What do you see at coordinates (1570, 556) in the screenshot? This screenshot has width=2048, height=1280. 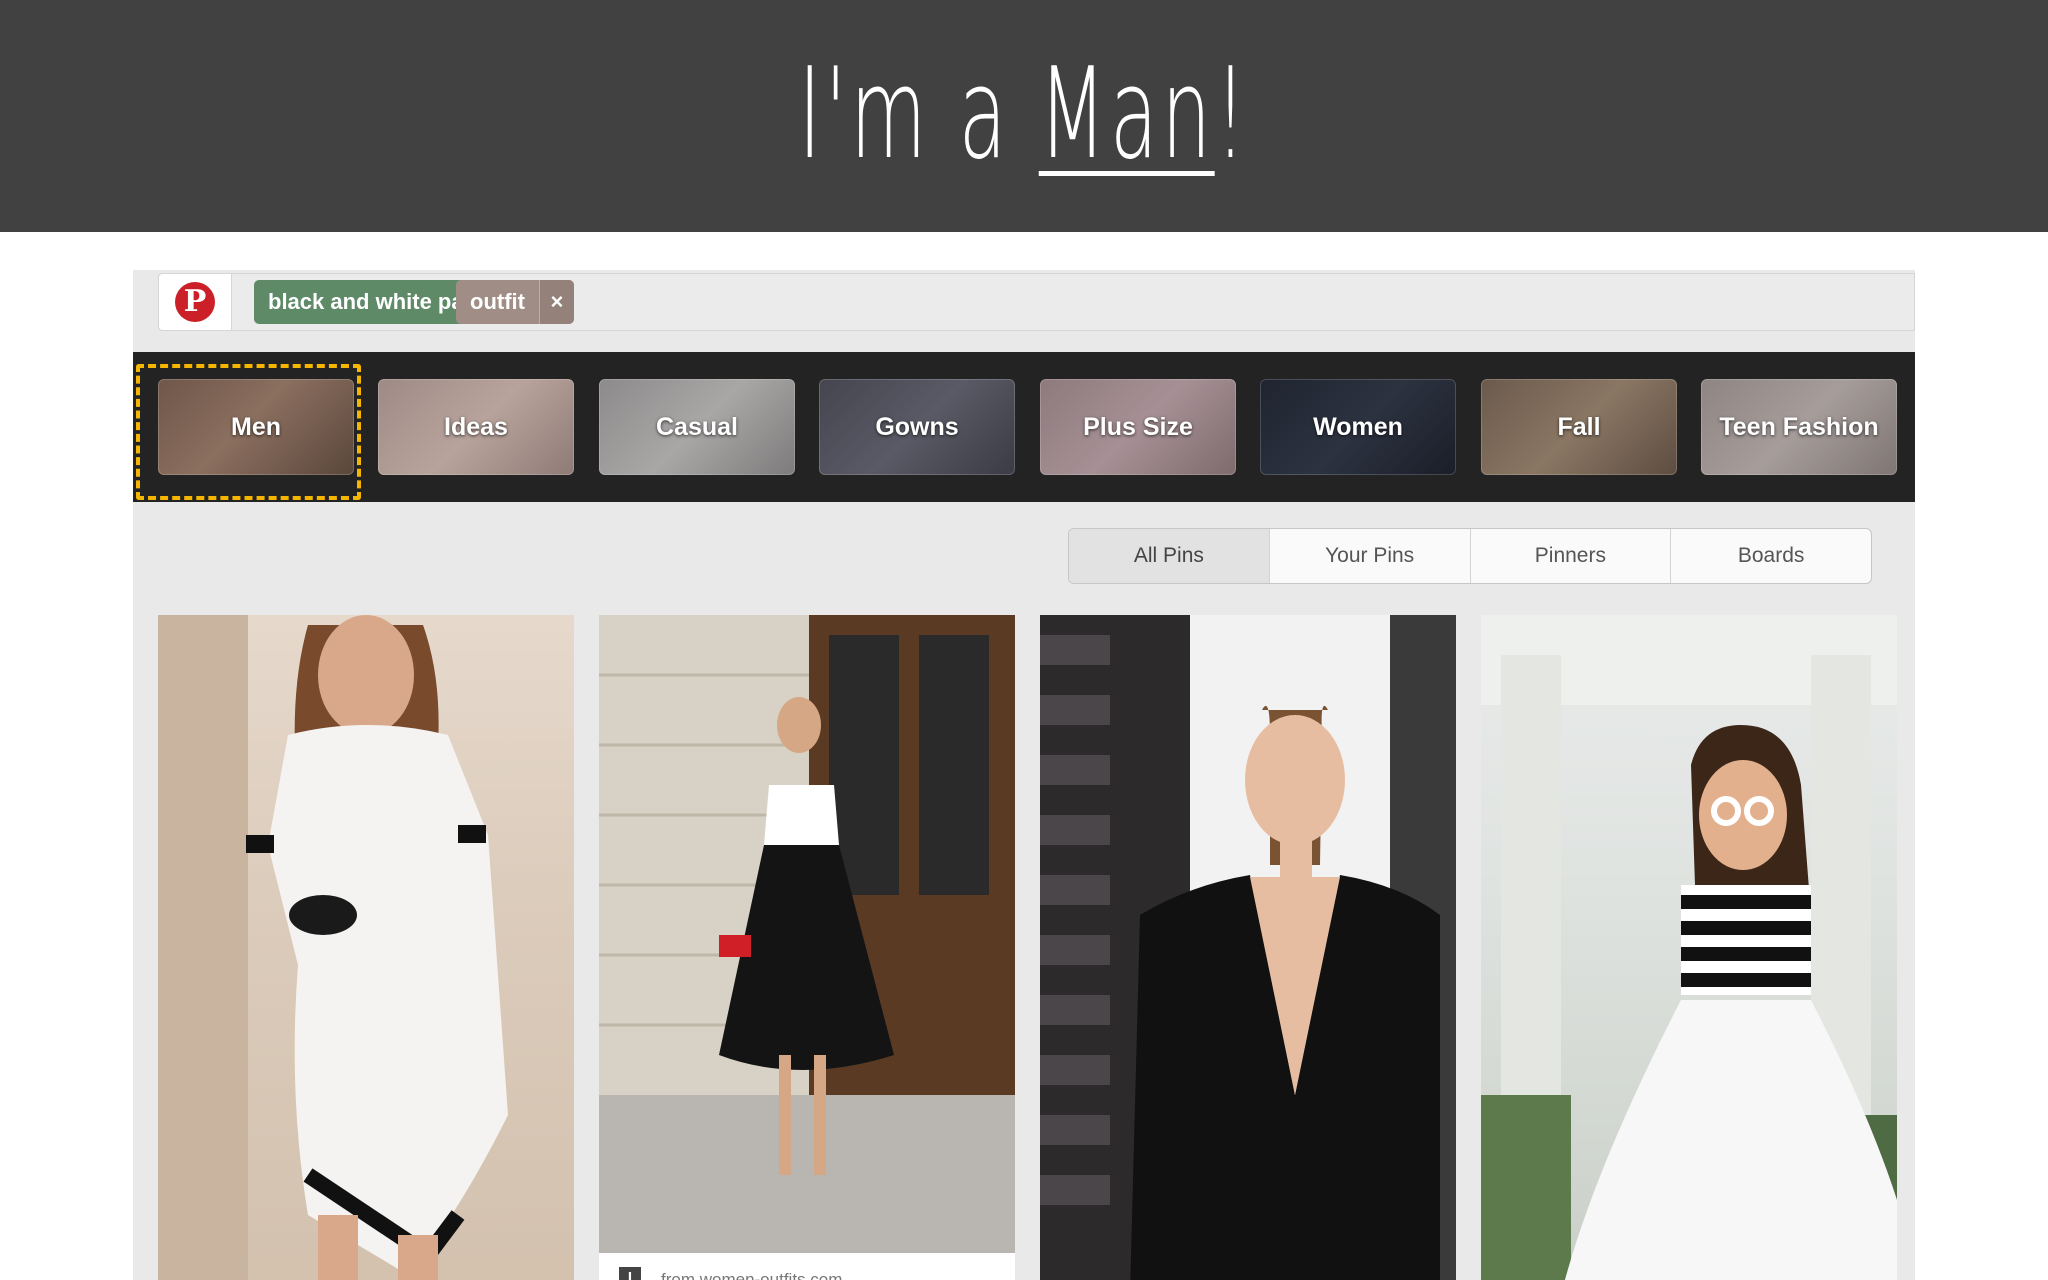 I see `tab-pinners: Pinners` at bounding box center [1570, 556].